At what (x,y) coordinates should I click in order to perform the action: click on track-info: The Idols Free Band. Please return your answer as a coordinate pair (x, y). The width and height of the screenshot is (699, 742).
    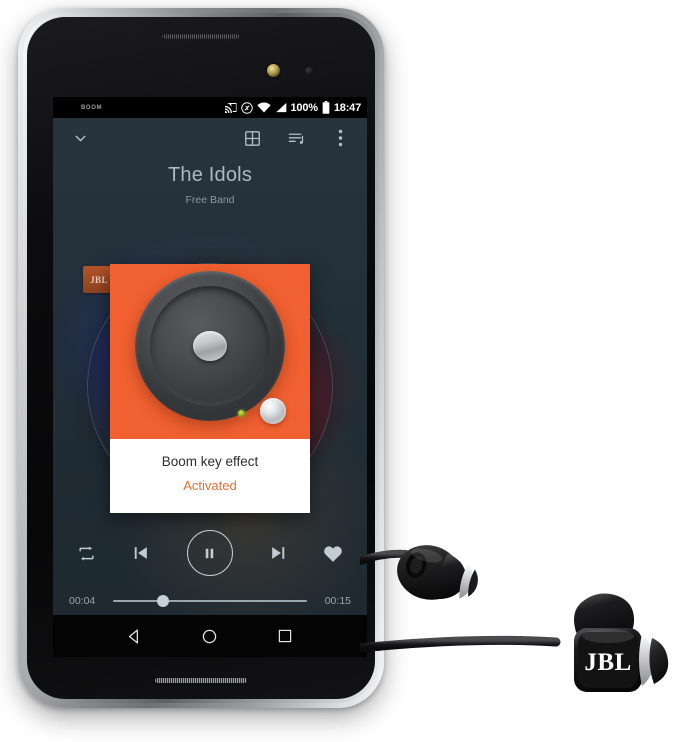
    Looking at the image, I should click on (210, 185).